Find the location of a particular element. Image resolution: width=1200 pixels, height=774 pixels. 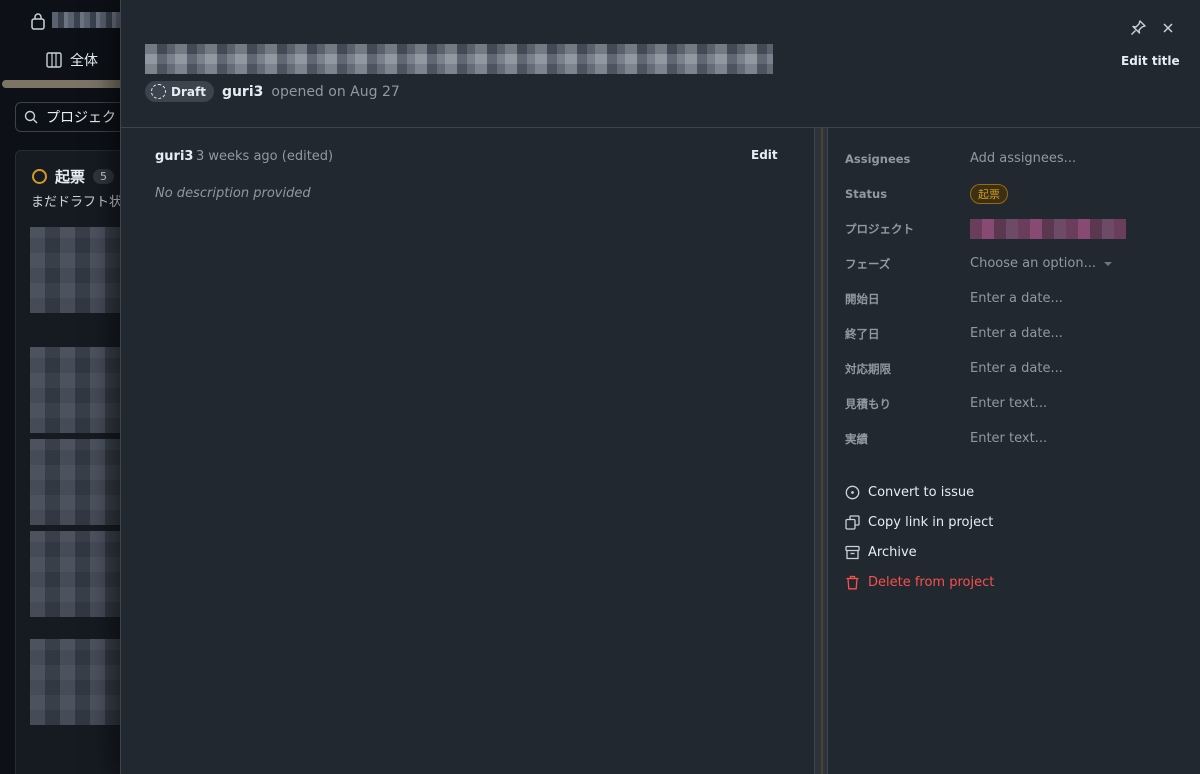

panel-resize-divider is located at coordinates (821, 451).